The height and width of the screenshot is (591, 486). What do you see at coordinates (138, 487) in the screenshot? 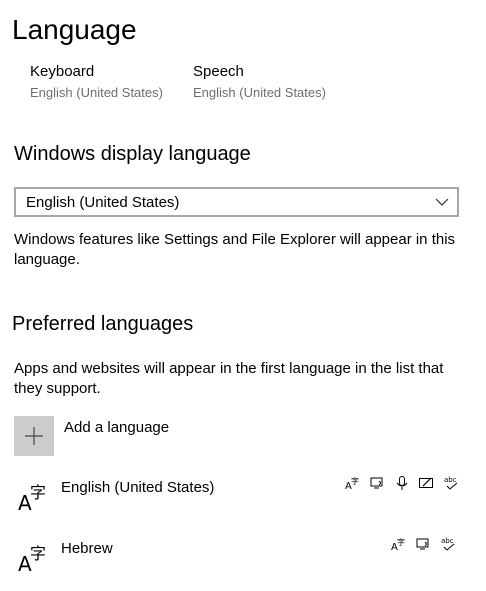
I see `language-name: English (United States)` at bounding box center [138, 487].